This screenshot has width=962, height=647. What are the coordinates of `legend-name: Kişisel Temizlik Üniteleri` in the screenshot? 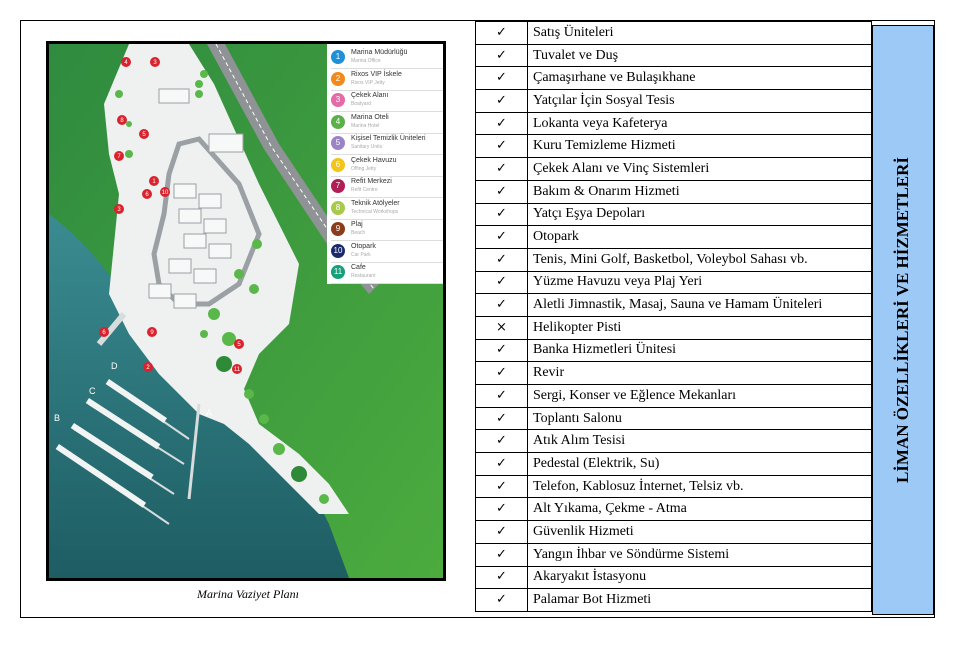 It's located at (388, 138).